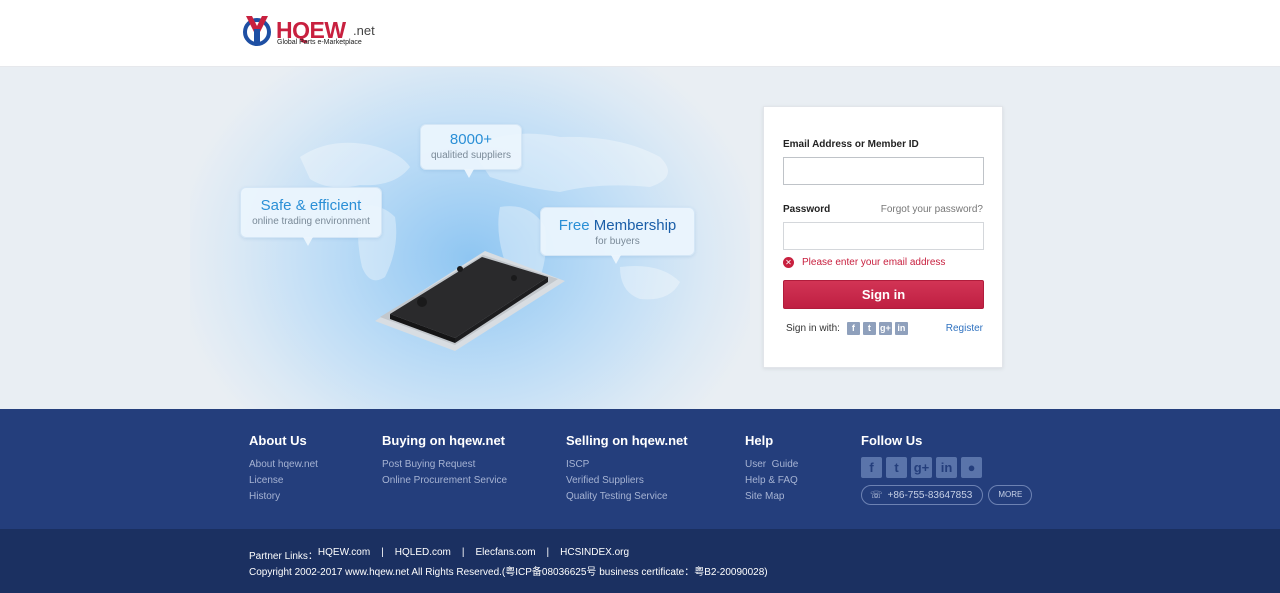 Image resolution: width=1280 pixels, height=593 pixels. I want to click on phone-button: ☏ +86-755-83647853, so click(922, 495).